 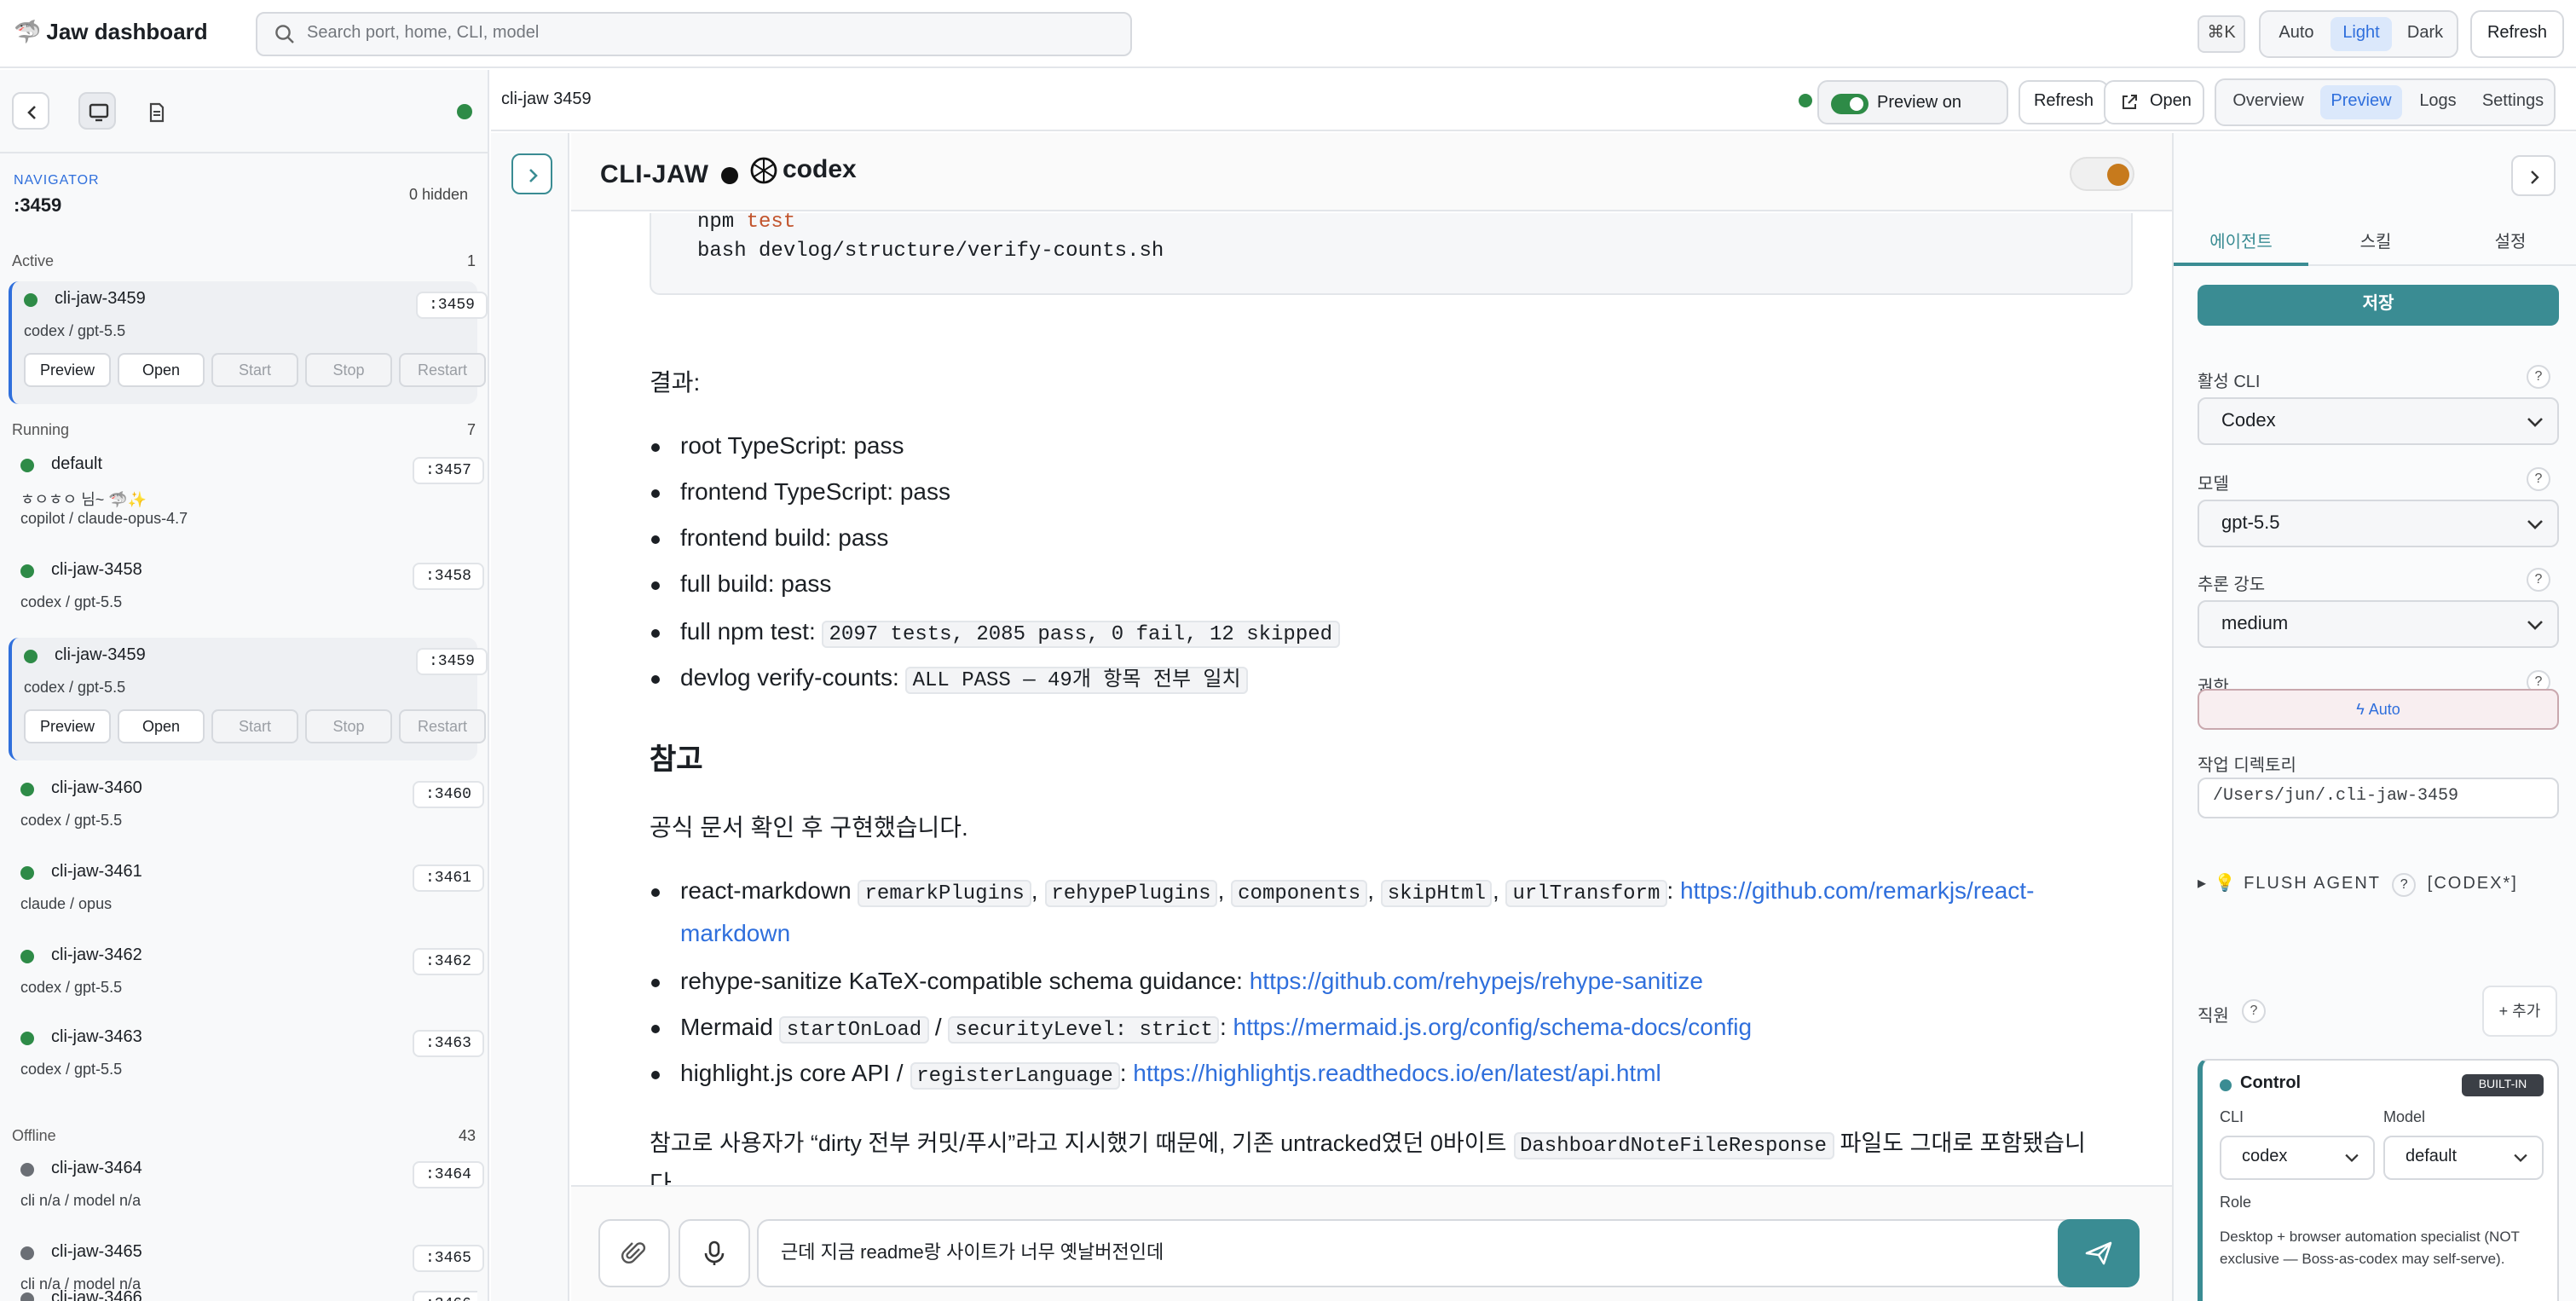 What do you see at coordinates (438, 194) in the screenshot?
I see `hidden-count: 0 hidden` at bounding box center [438, 194].